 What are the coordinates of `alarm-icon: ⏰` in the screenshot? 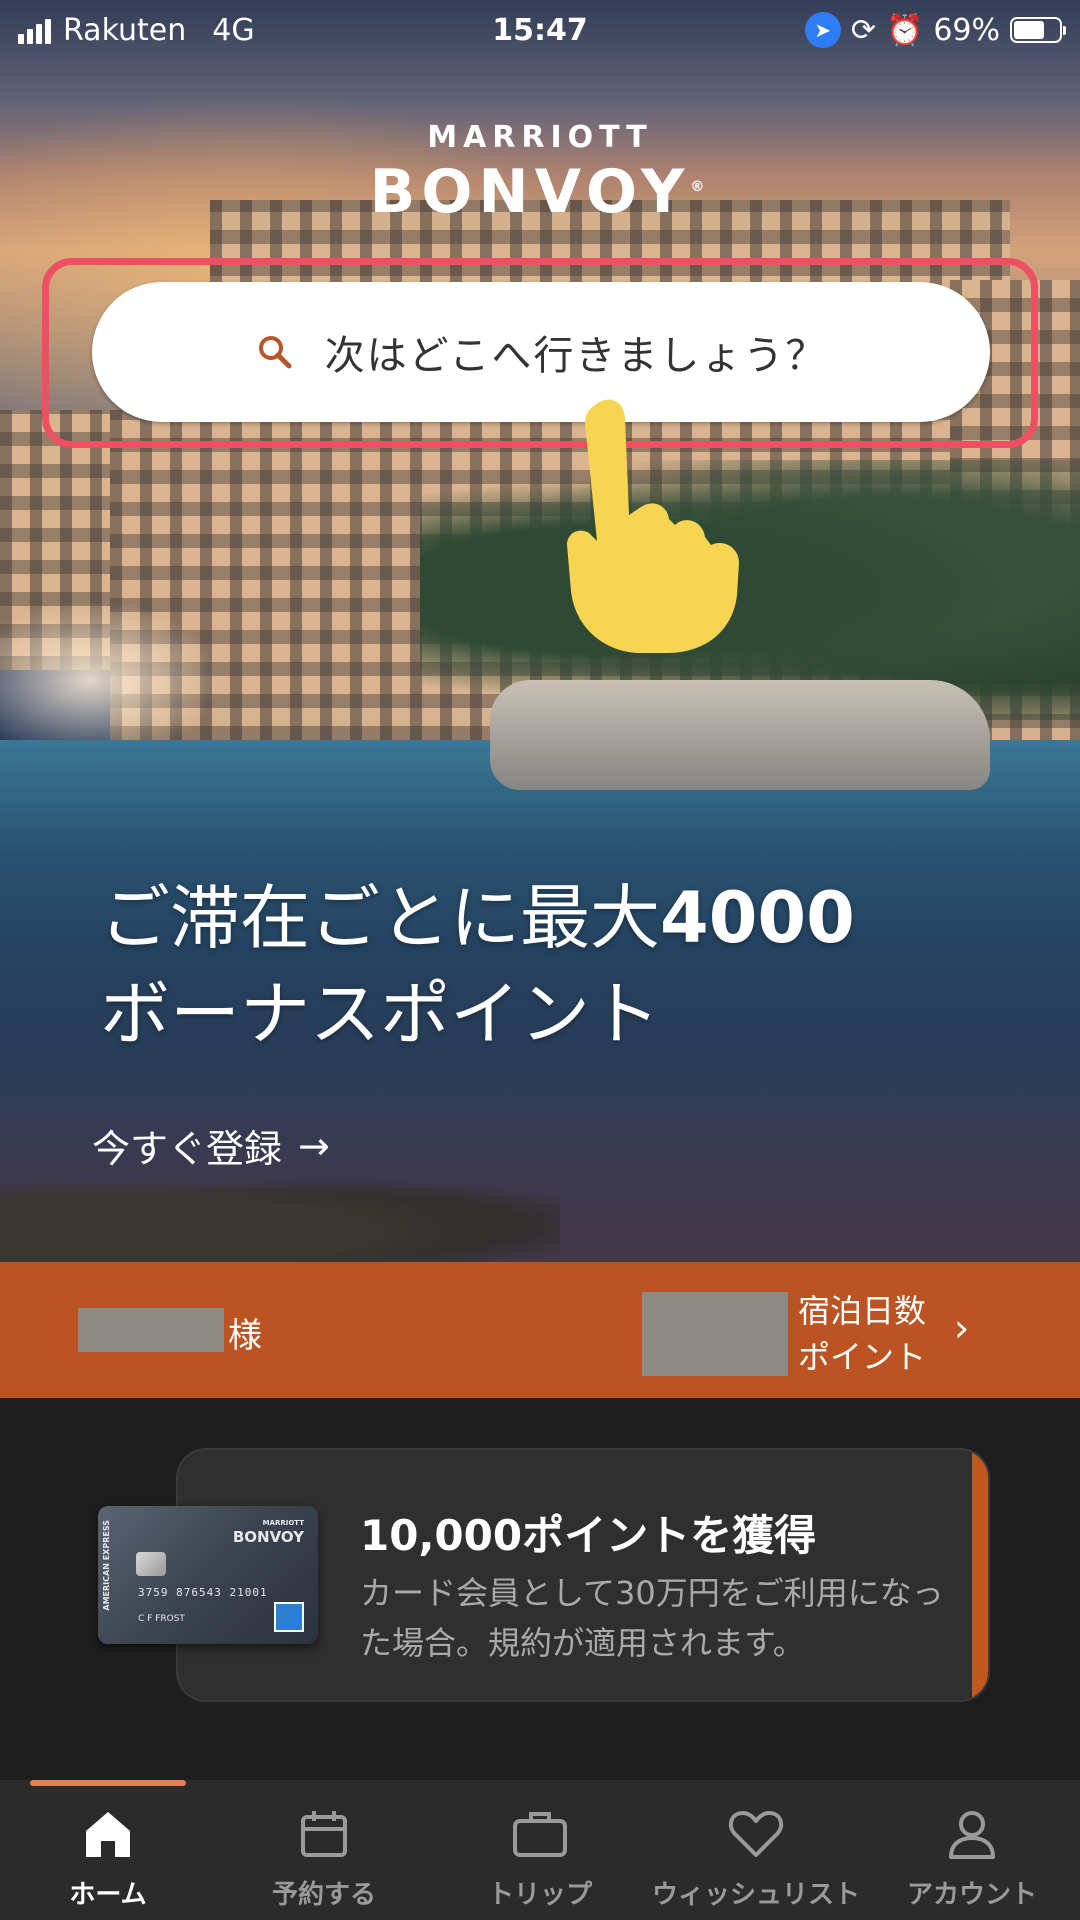 It's located at (904, 30).